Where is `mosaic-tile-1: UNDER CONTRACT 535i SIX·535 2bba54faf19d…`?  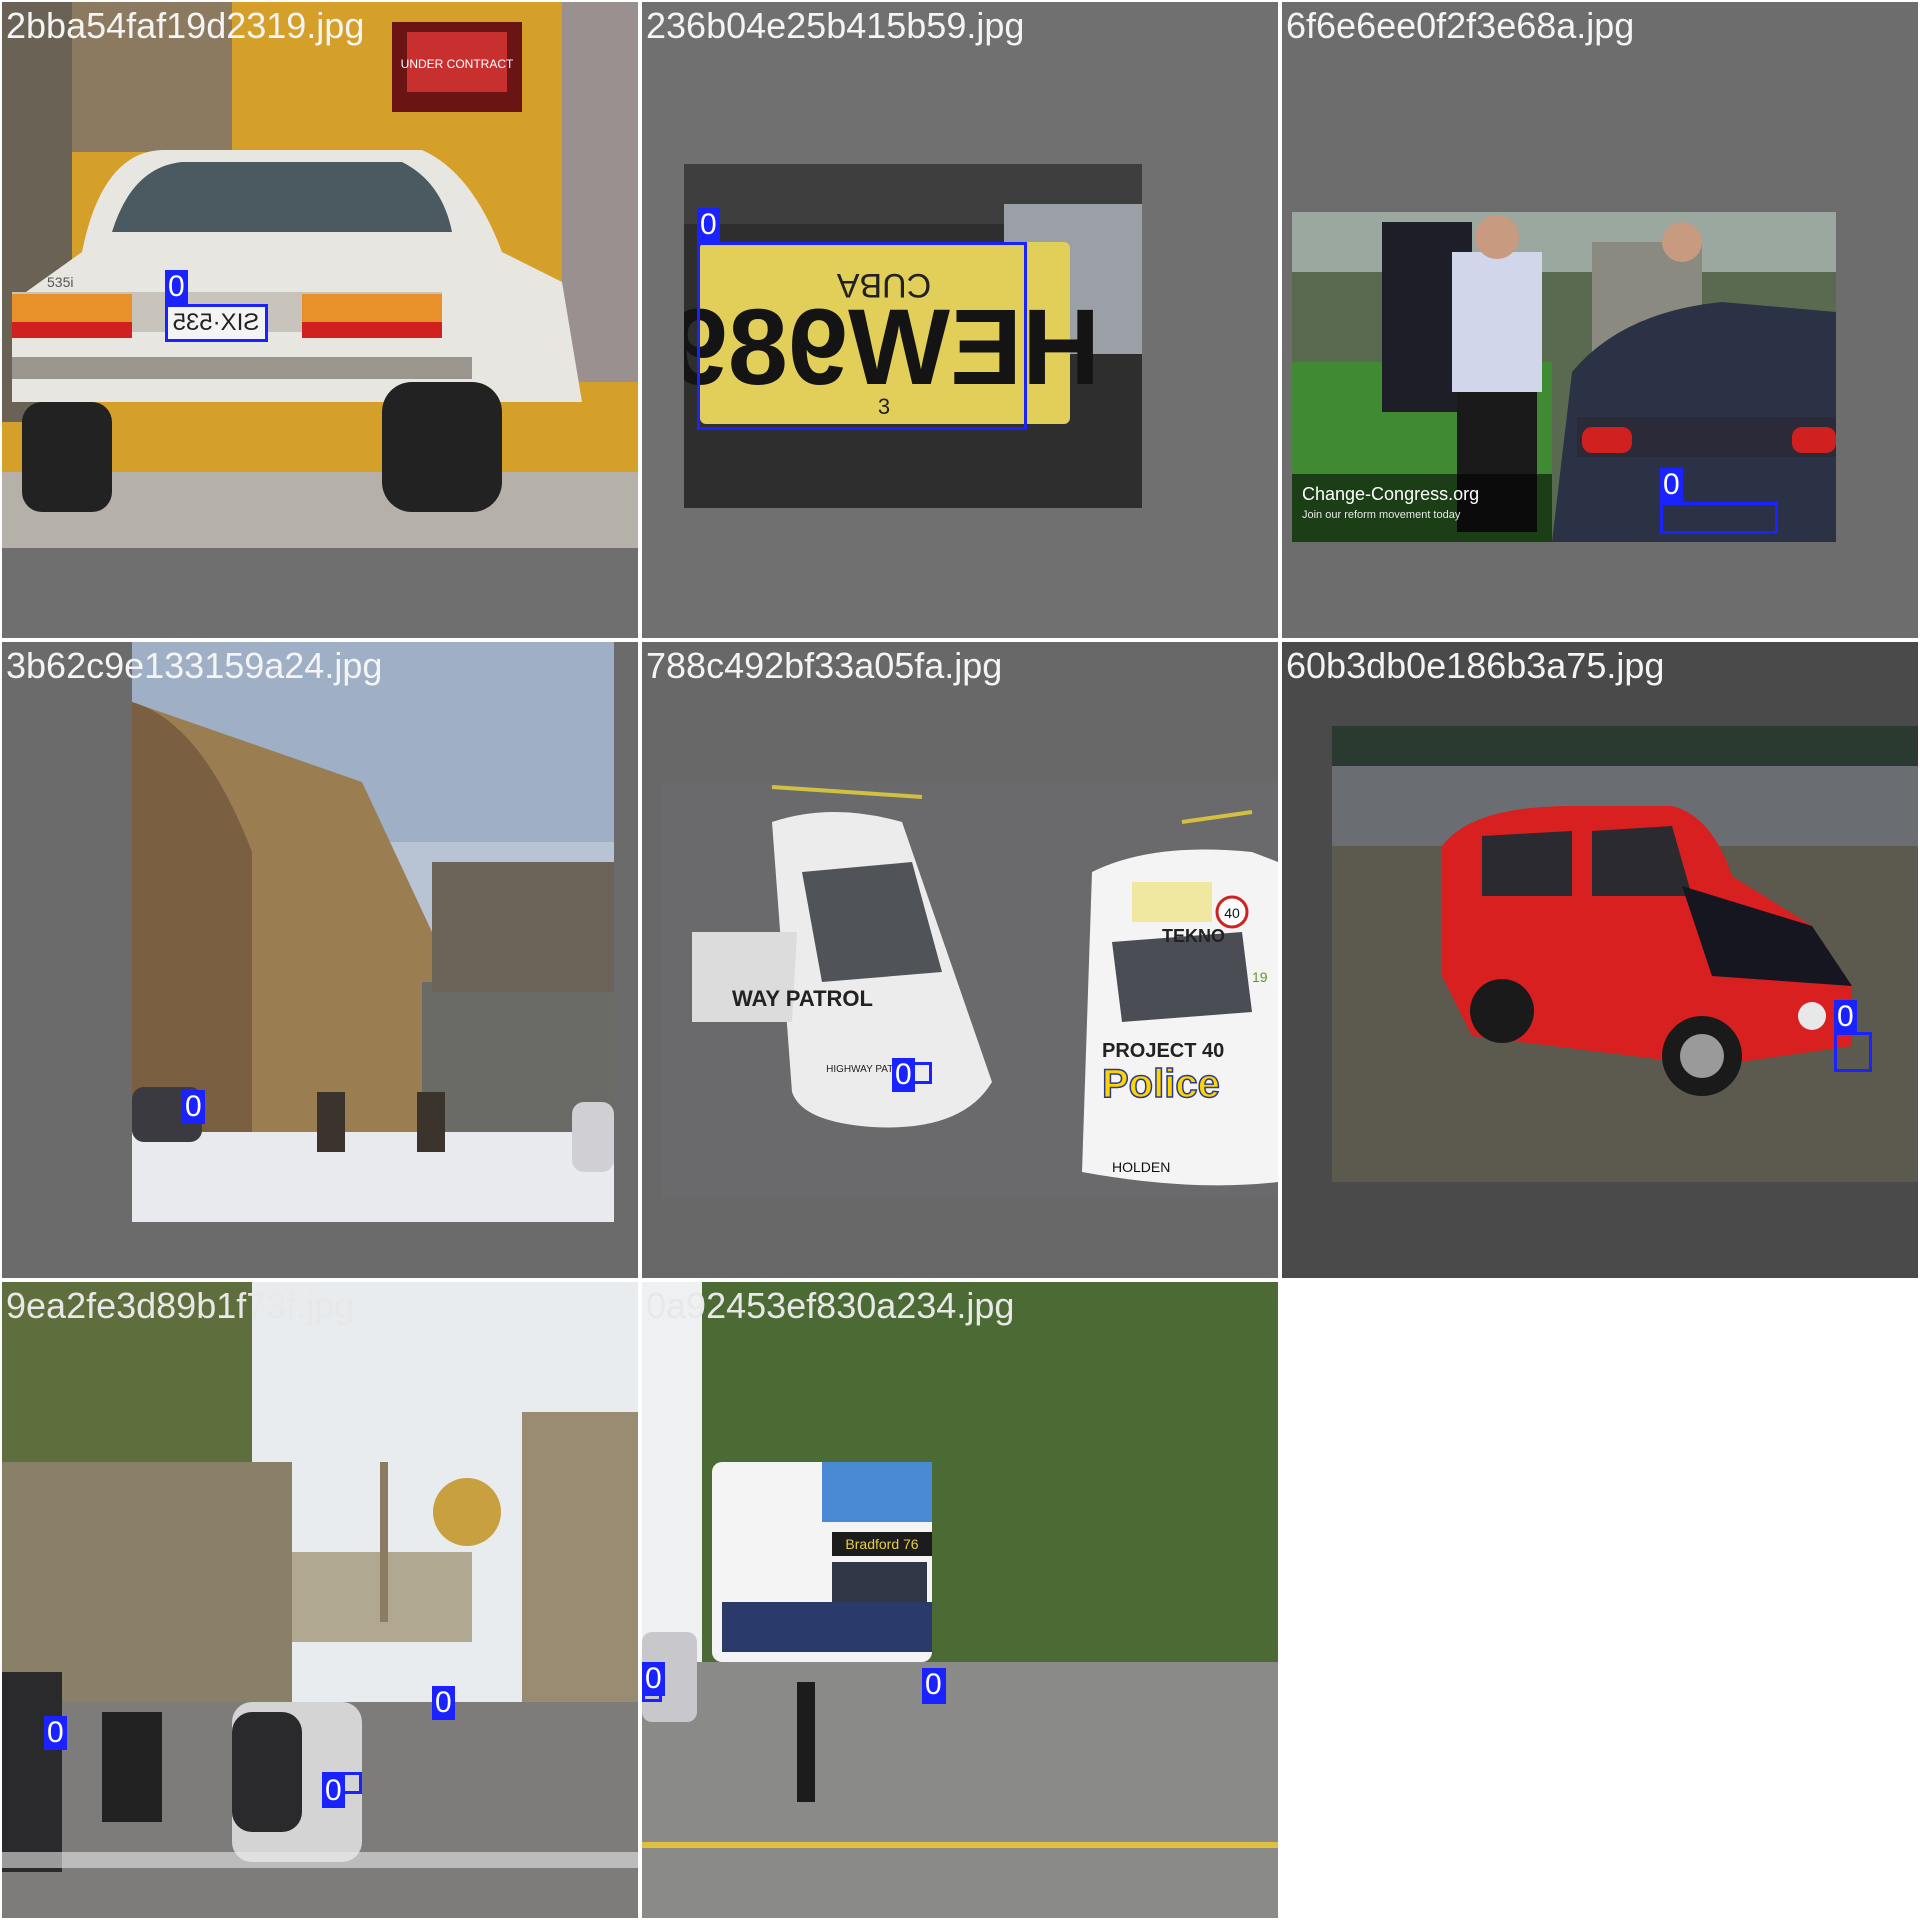 mosaic-tile-1: UNDER CONTRACT 535i SIX·535 2bba54faf19d… is located at coordinates (320, 320).